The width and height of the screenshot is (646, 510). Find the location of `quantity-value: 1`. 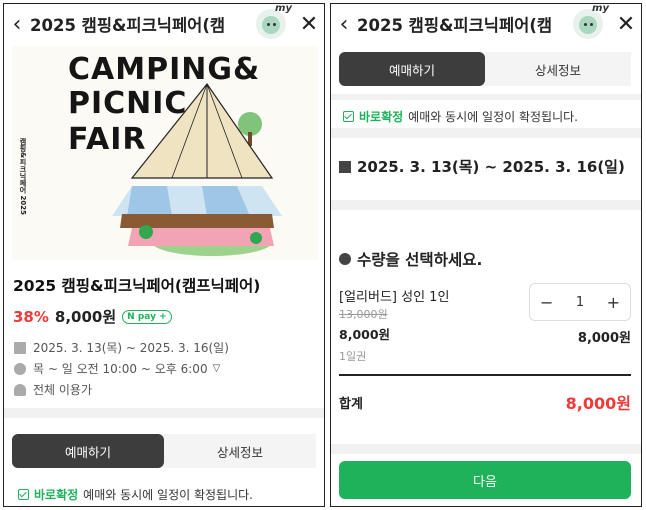

quantity-value: 1 is located at coordinates (580, 302).